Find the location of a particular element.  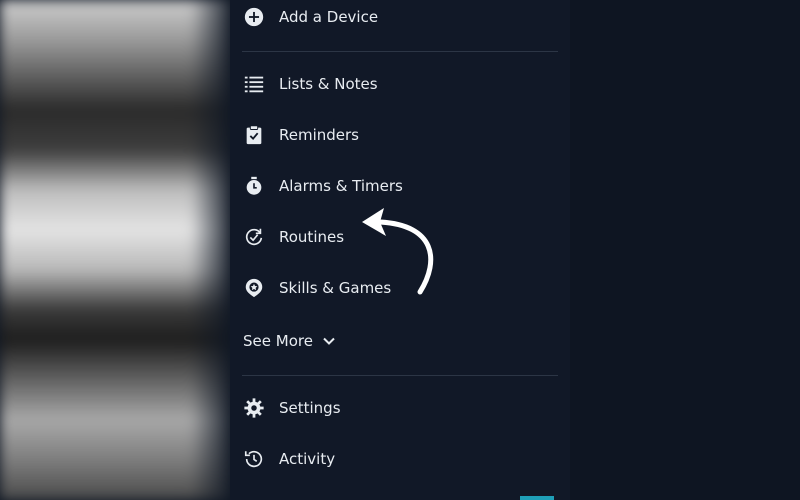

see-more-label: See More is located at coordinates (278, 341).